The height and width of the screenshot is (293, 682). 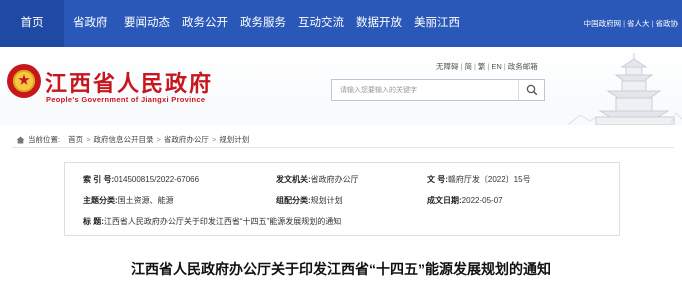 I want to click on traditional-chinese-link: 繁, so click(x=482, y=66).